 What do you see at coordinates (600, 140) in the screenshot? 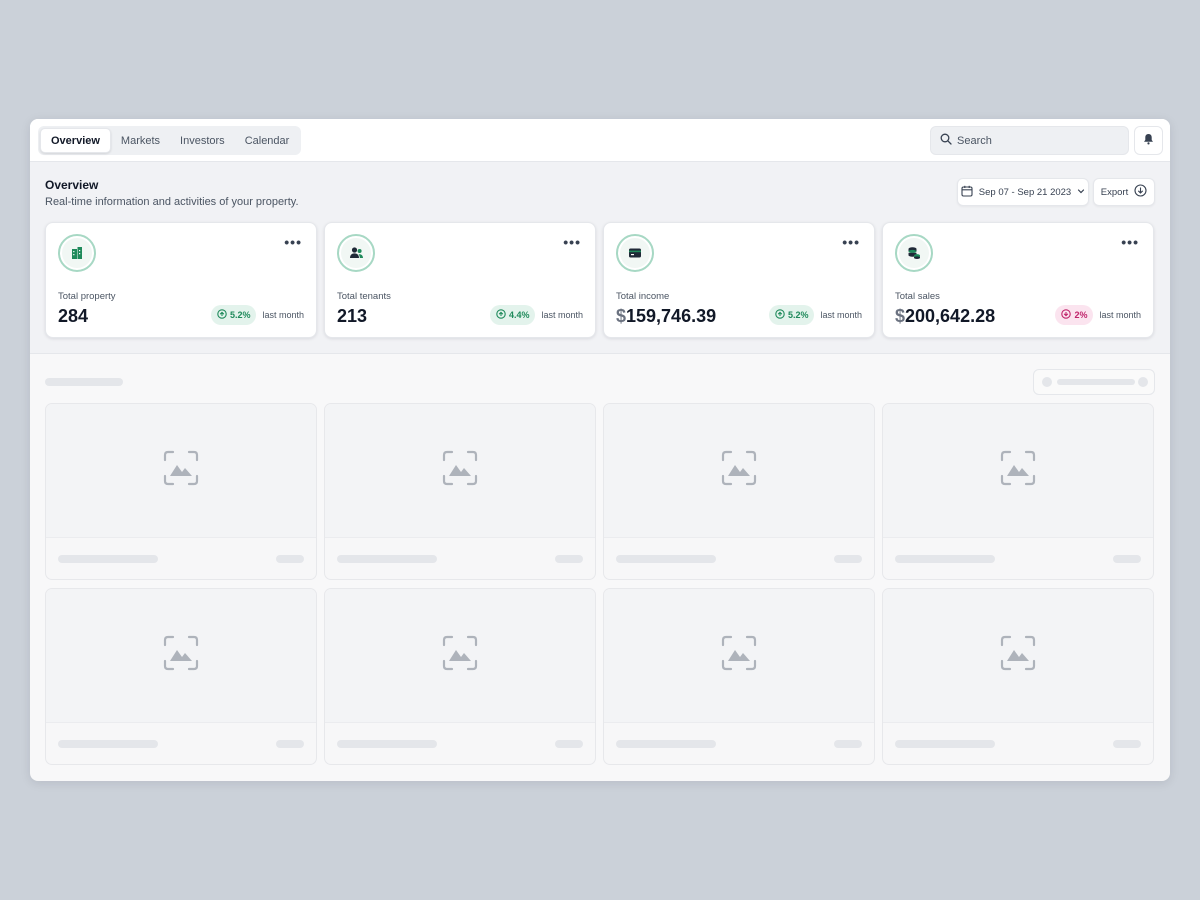
I see `top-bar: Overview Markets Investors Calendar` at bounding box center [600, 140].